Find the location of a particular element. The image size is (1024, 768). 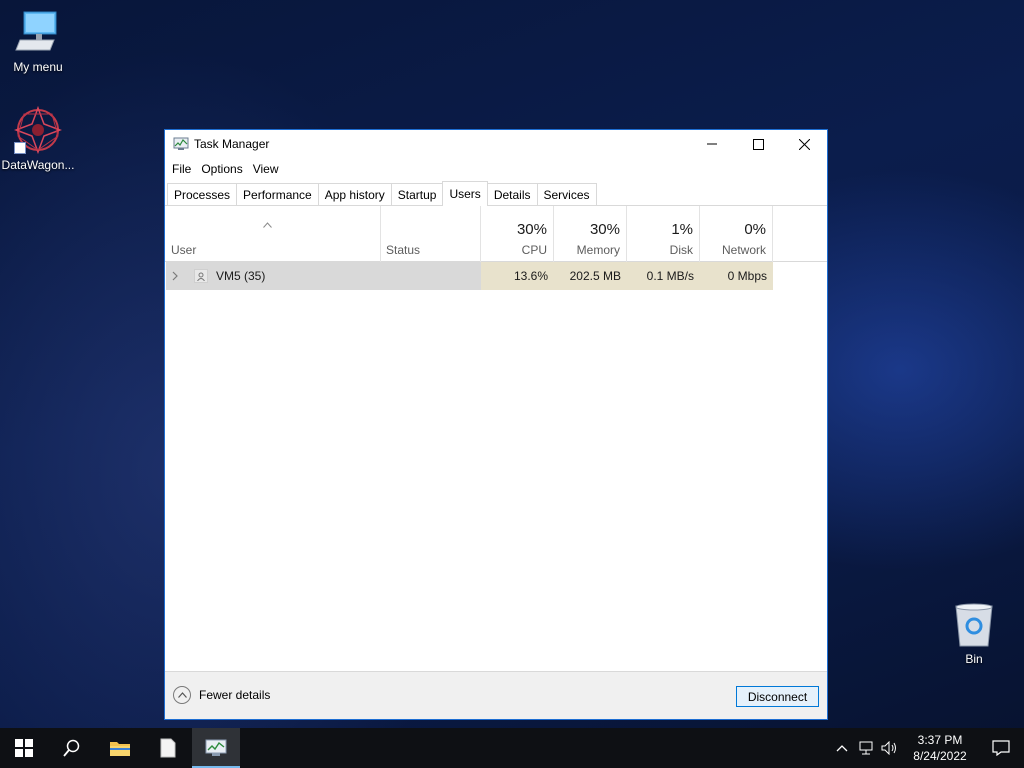

column-status-label: Status is located at coordinates (403, 250).